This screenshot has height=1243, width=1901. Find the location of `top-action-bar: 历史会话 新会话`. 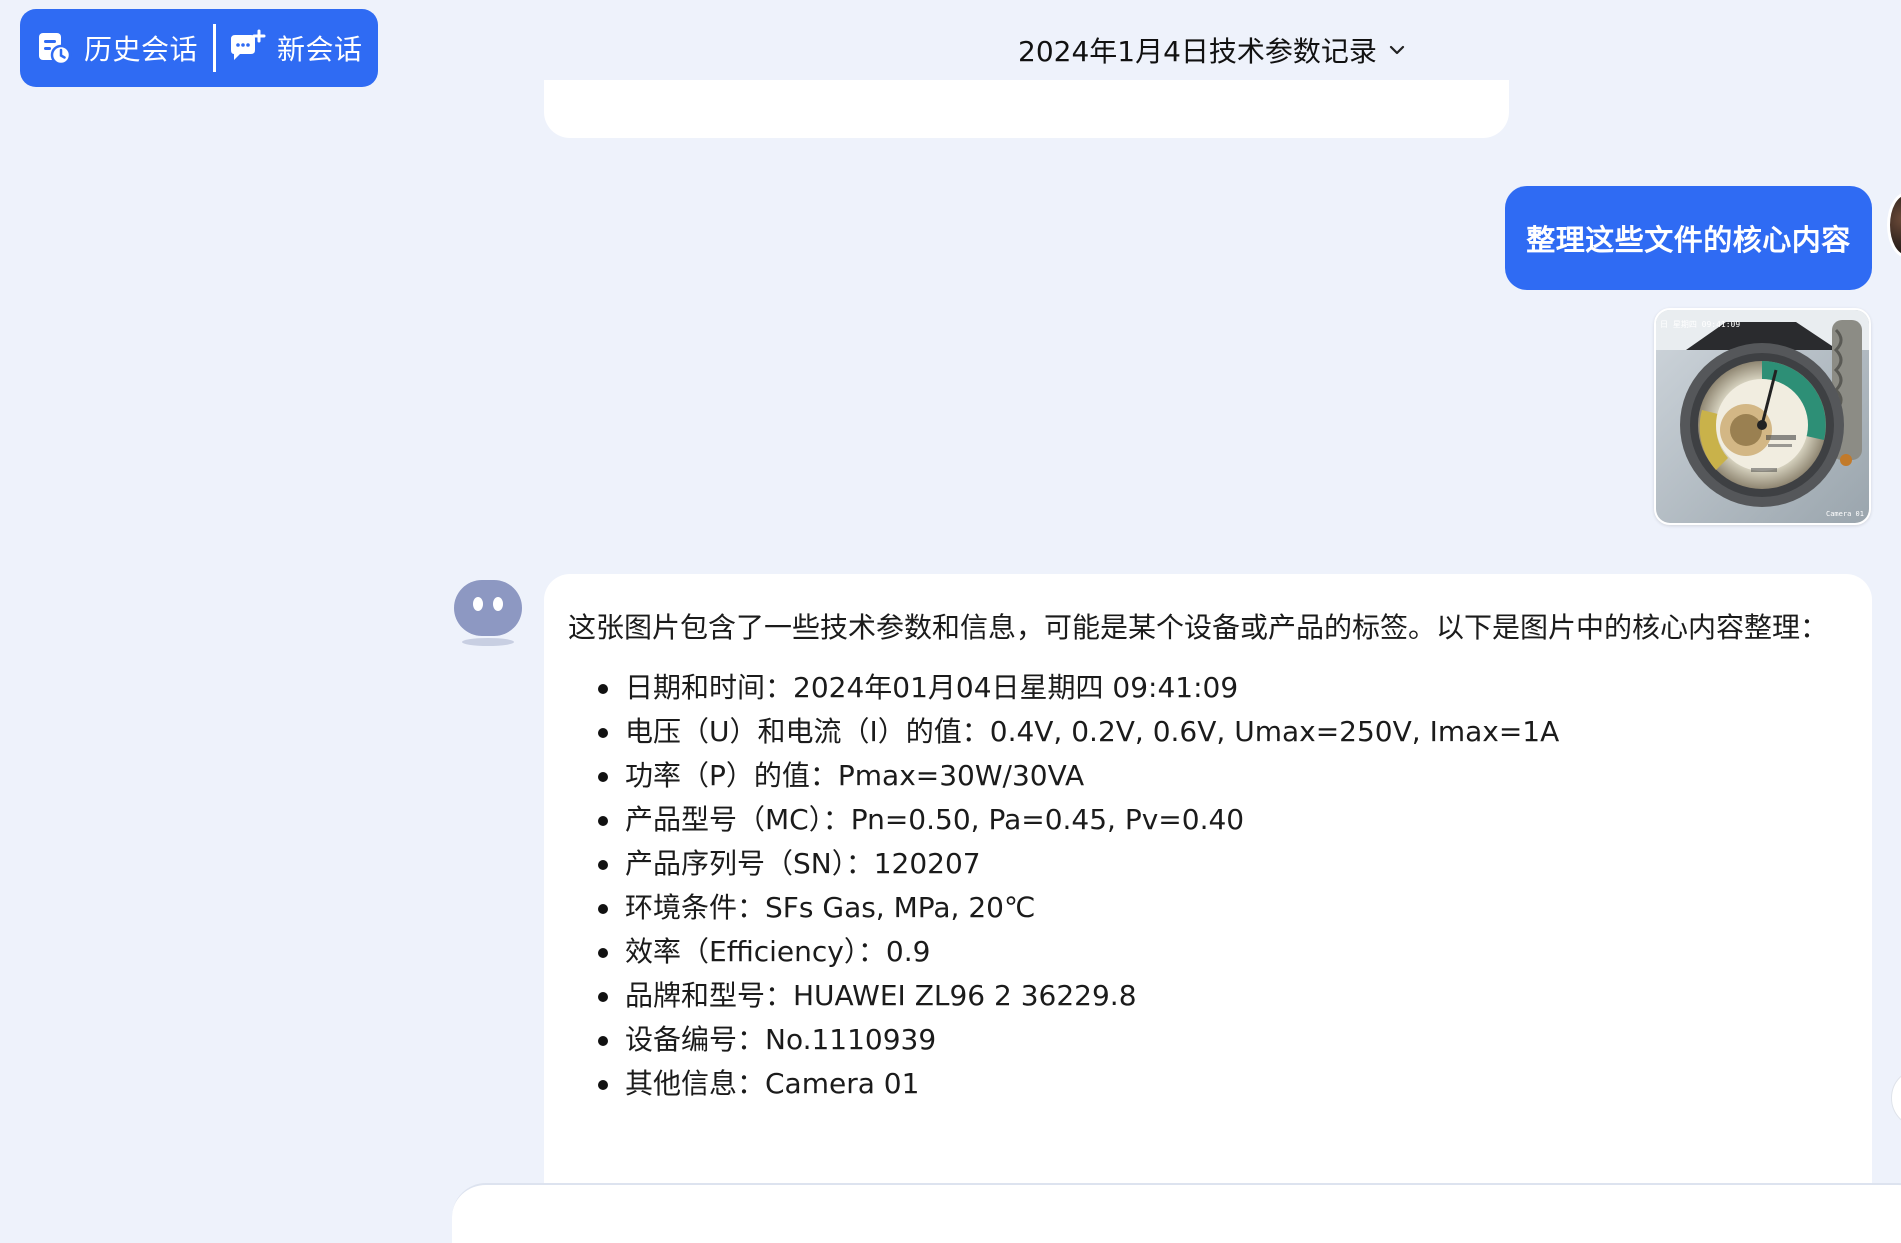

top-action-bar: 历史会话 新会话 is located at coordinates (199, 48).